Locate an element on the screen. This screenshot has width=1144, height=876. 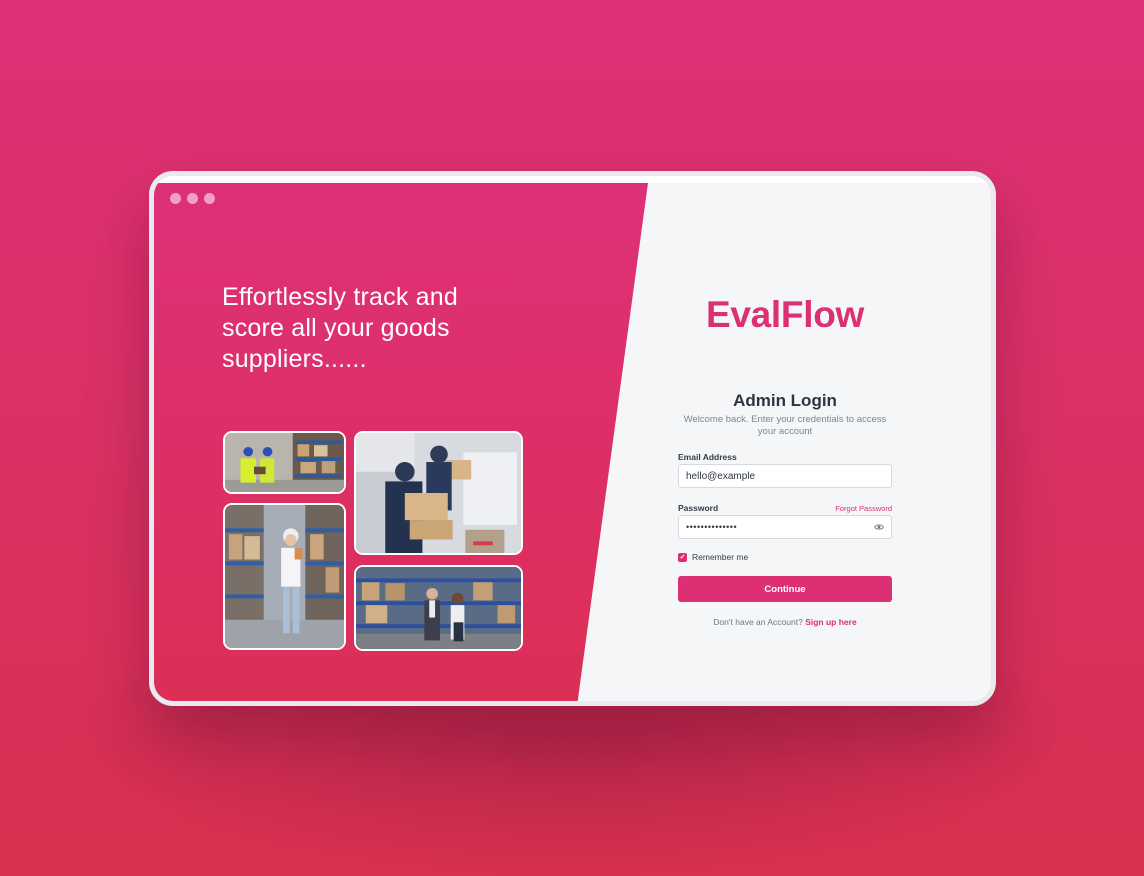
eye-icon is located at coordinates (879, 527).